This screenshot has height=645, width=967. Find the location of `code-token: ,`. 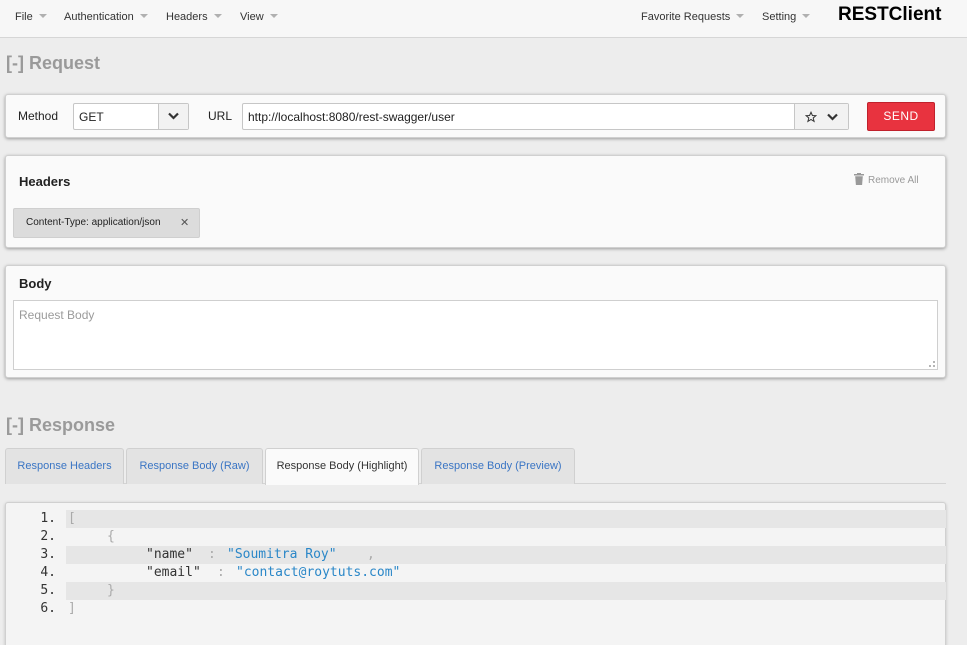

code-token: , is located at coordinates (371, 554).